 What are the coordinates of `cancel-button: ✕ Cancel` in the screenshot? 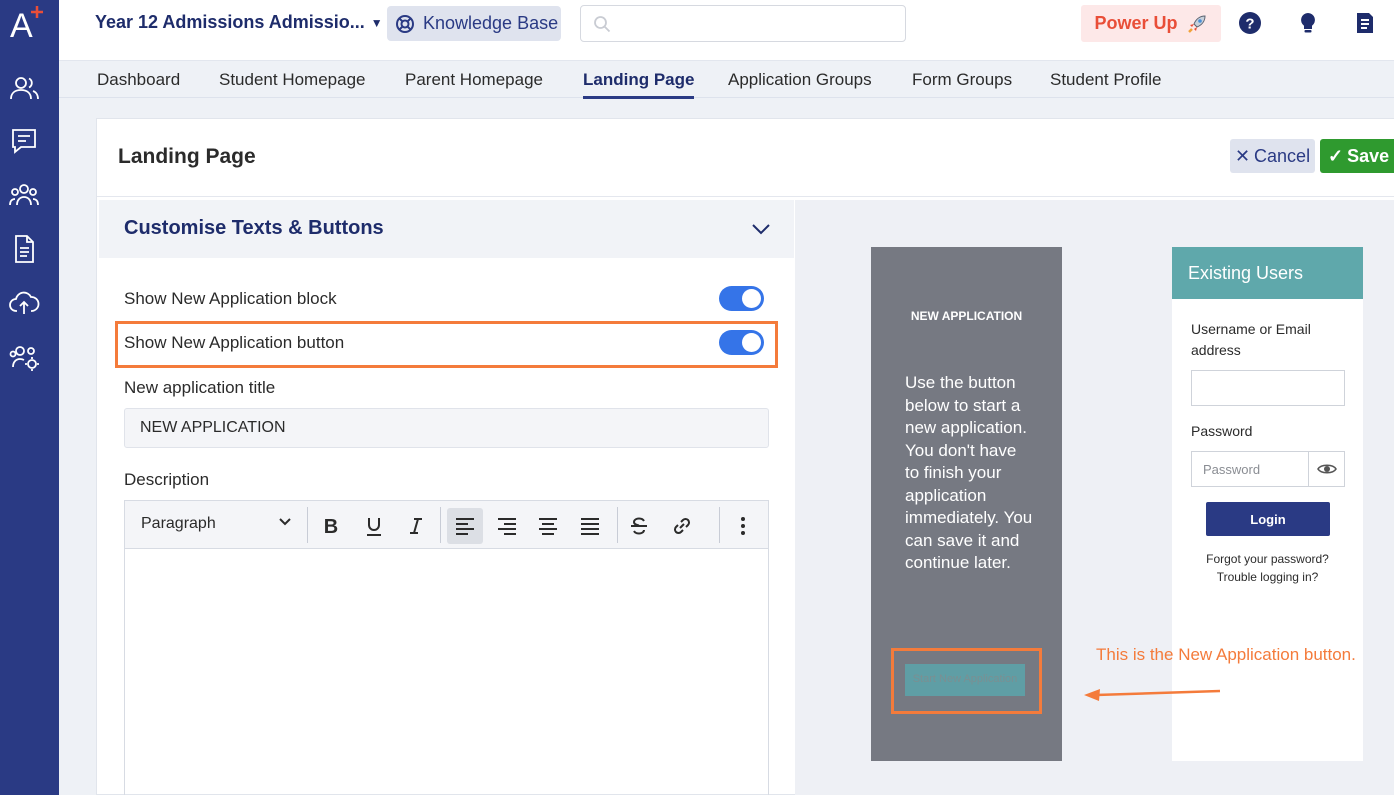 It's located at (1272, 156).